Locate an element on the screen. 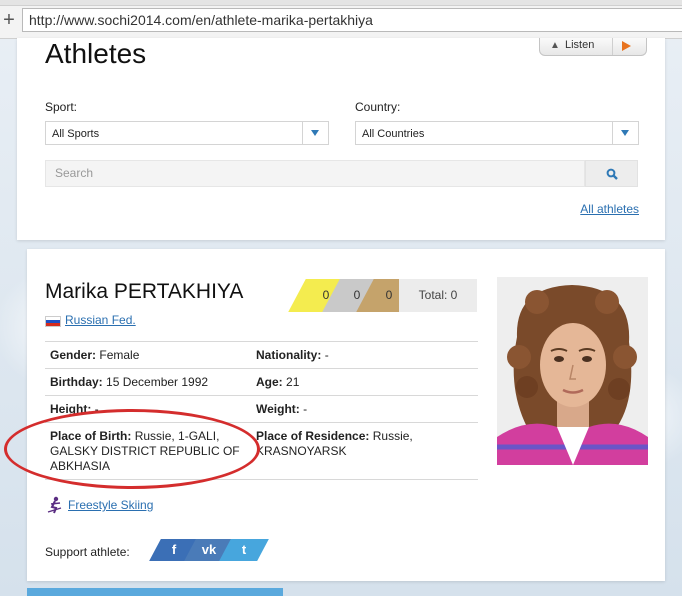 This screenshot has height=596, width=682. listen-label: Listen is located at coordinates (580, 45).